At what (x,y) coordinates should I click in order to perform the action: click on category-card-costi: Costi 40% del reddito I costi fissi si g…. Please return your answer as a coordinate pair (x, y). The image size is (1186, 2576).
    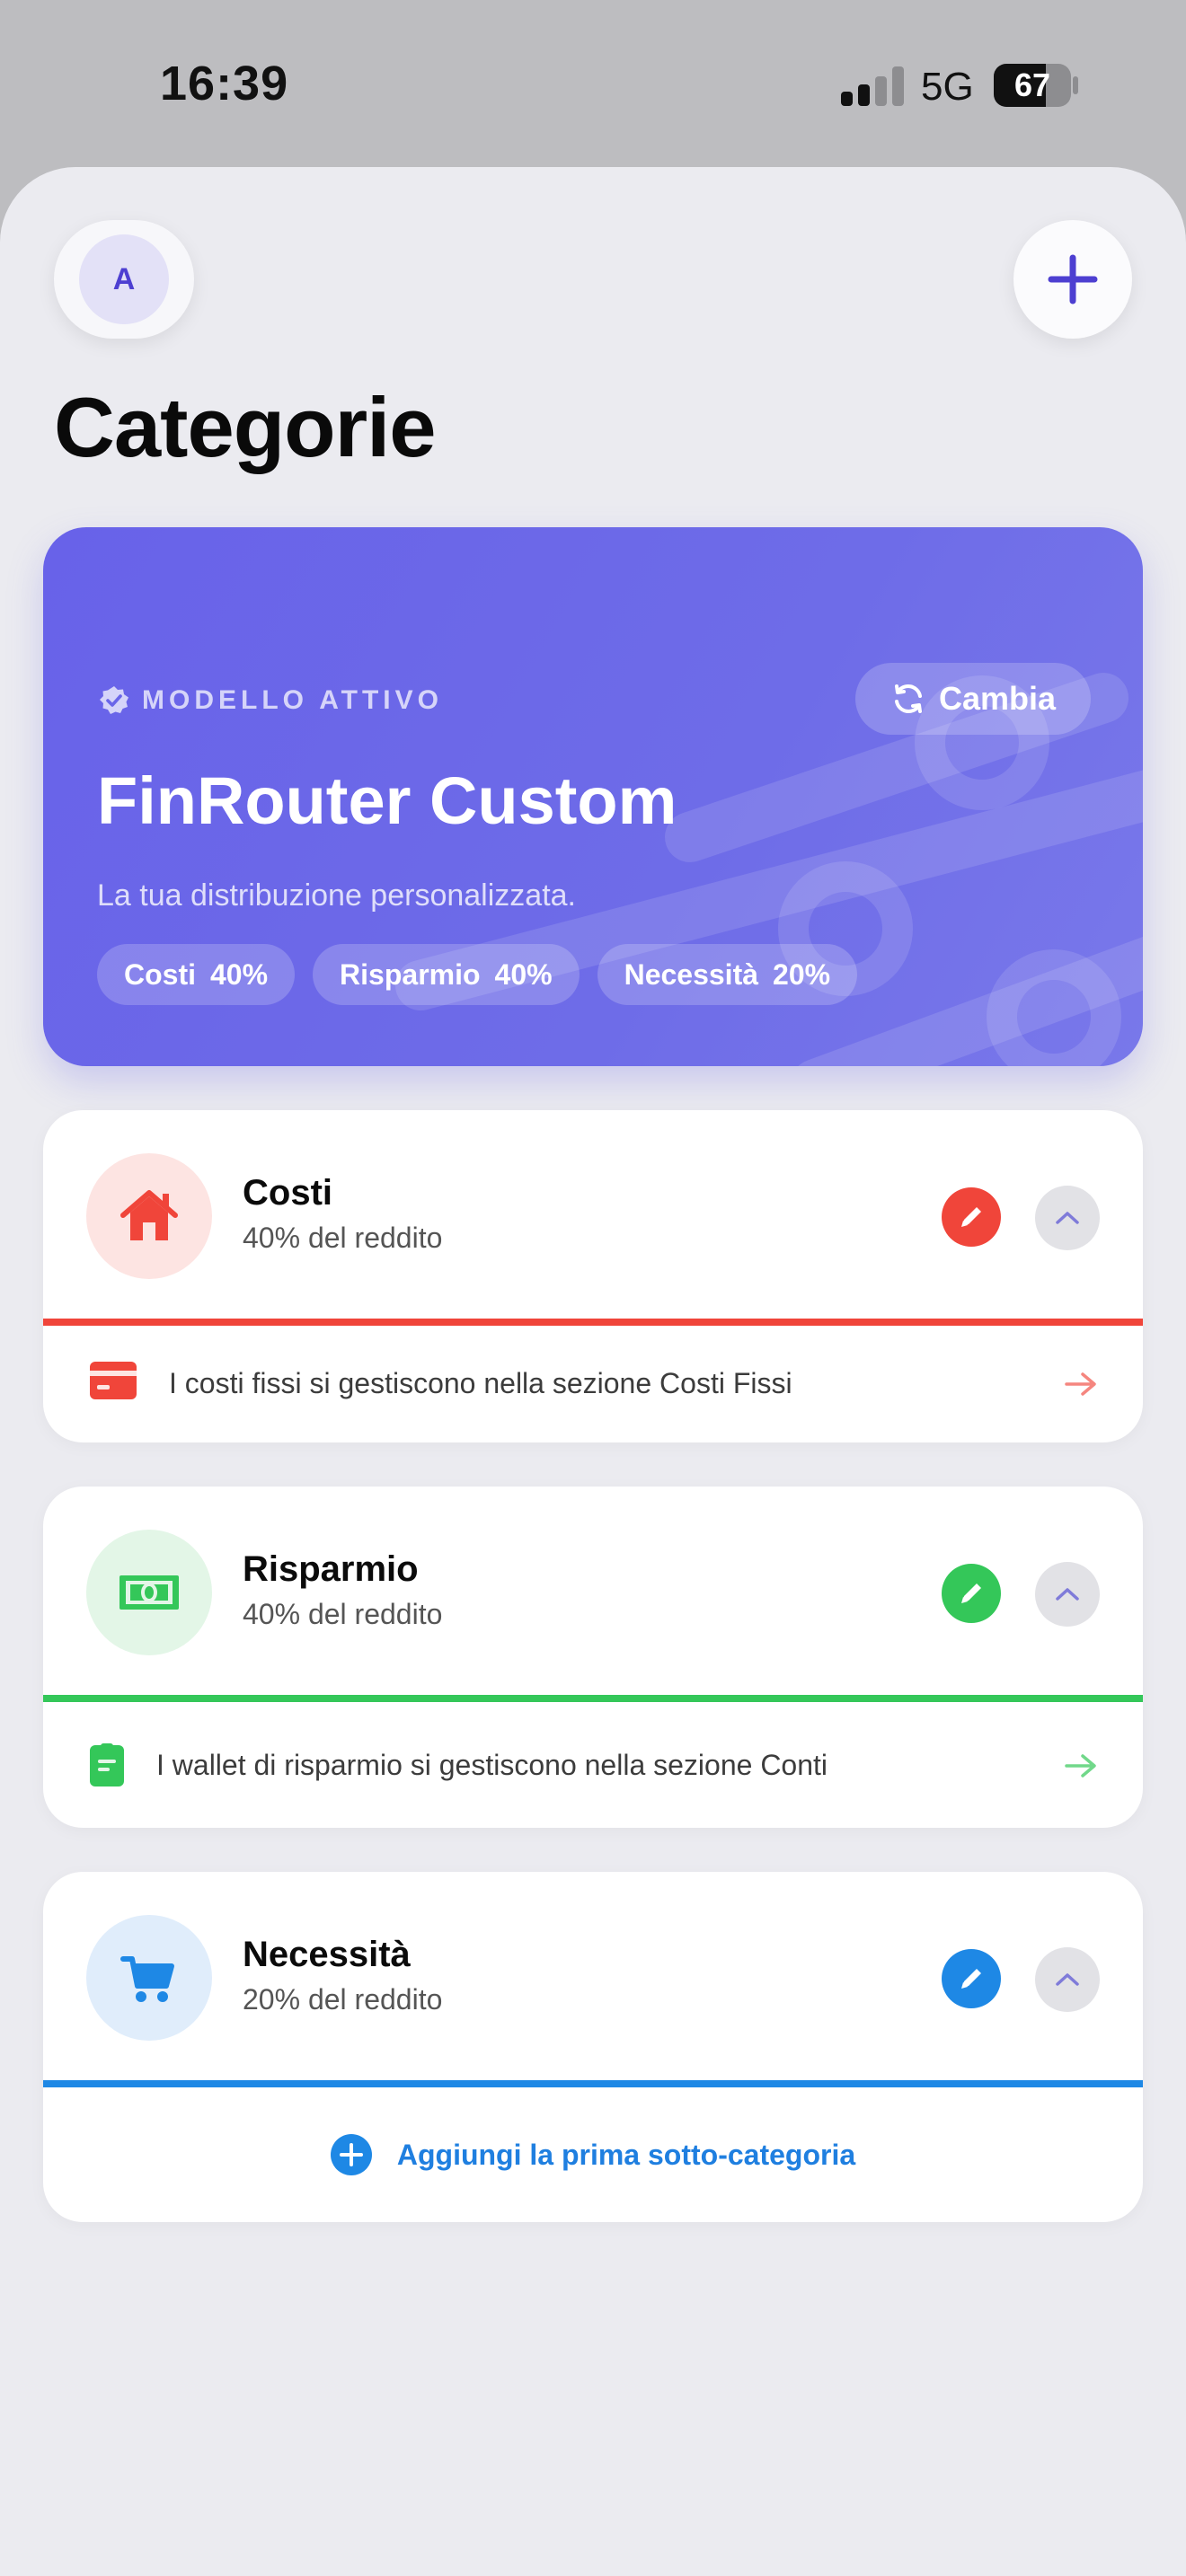
    Looking at the image, I should click on (593, 1276).